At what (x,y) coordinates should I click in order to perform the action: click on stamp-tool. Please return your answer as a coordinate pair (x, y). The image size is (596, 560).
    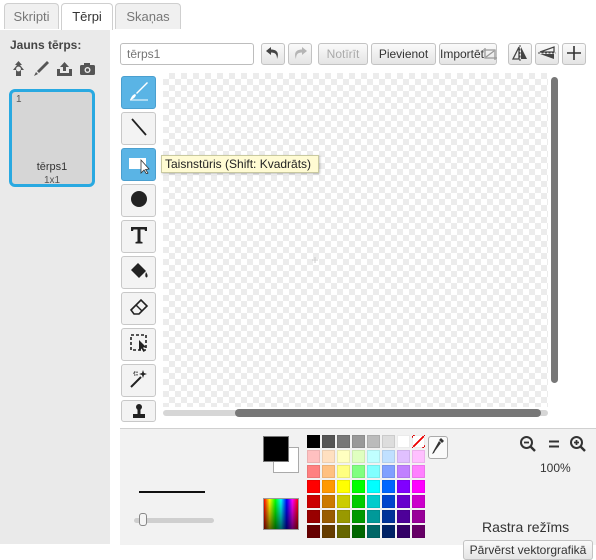
    Looking at the image, I should click on (138, 411).